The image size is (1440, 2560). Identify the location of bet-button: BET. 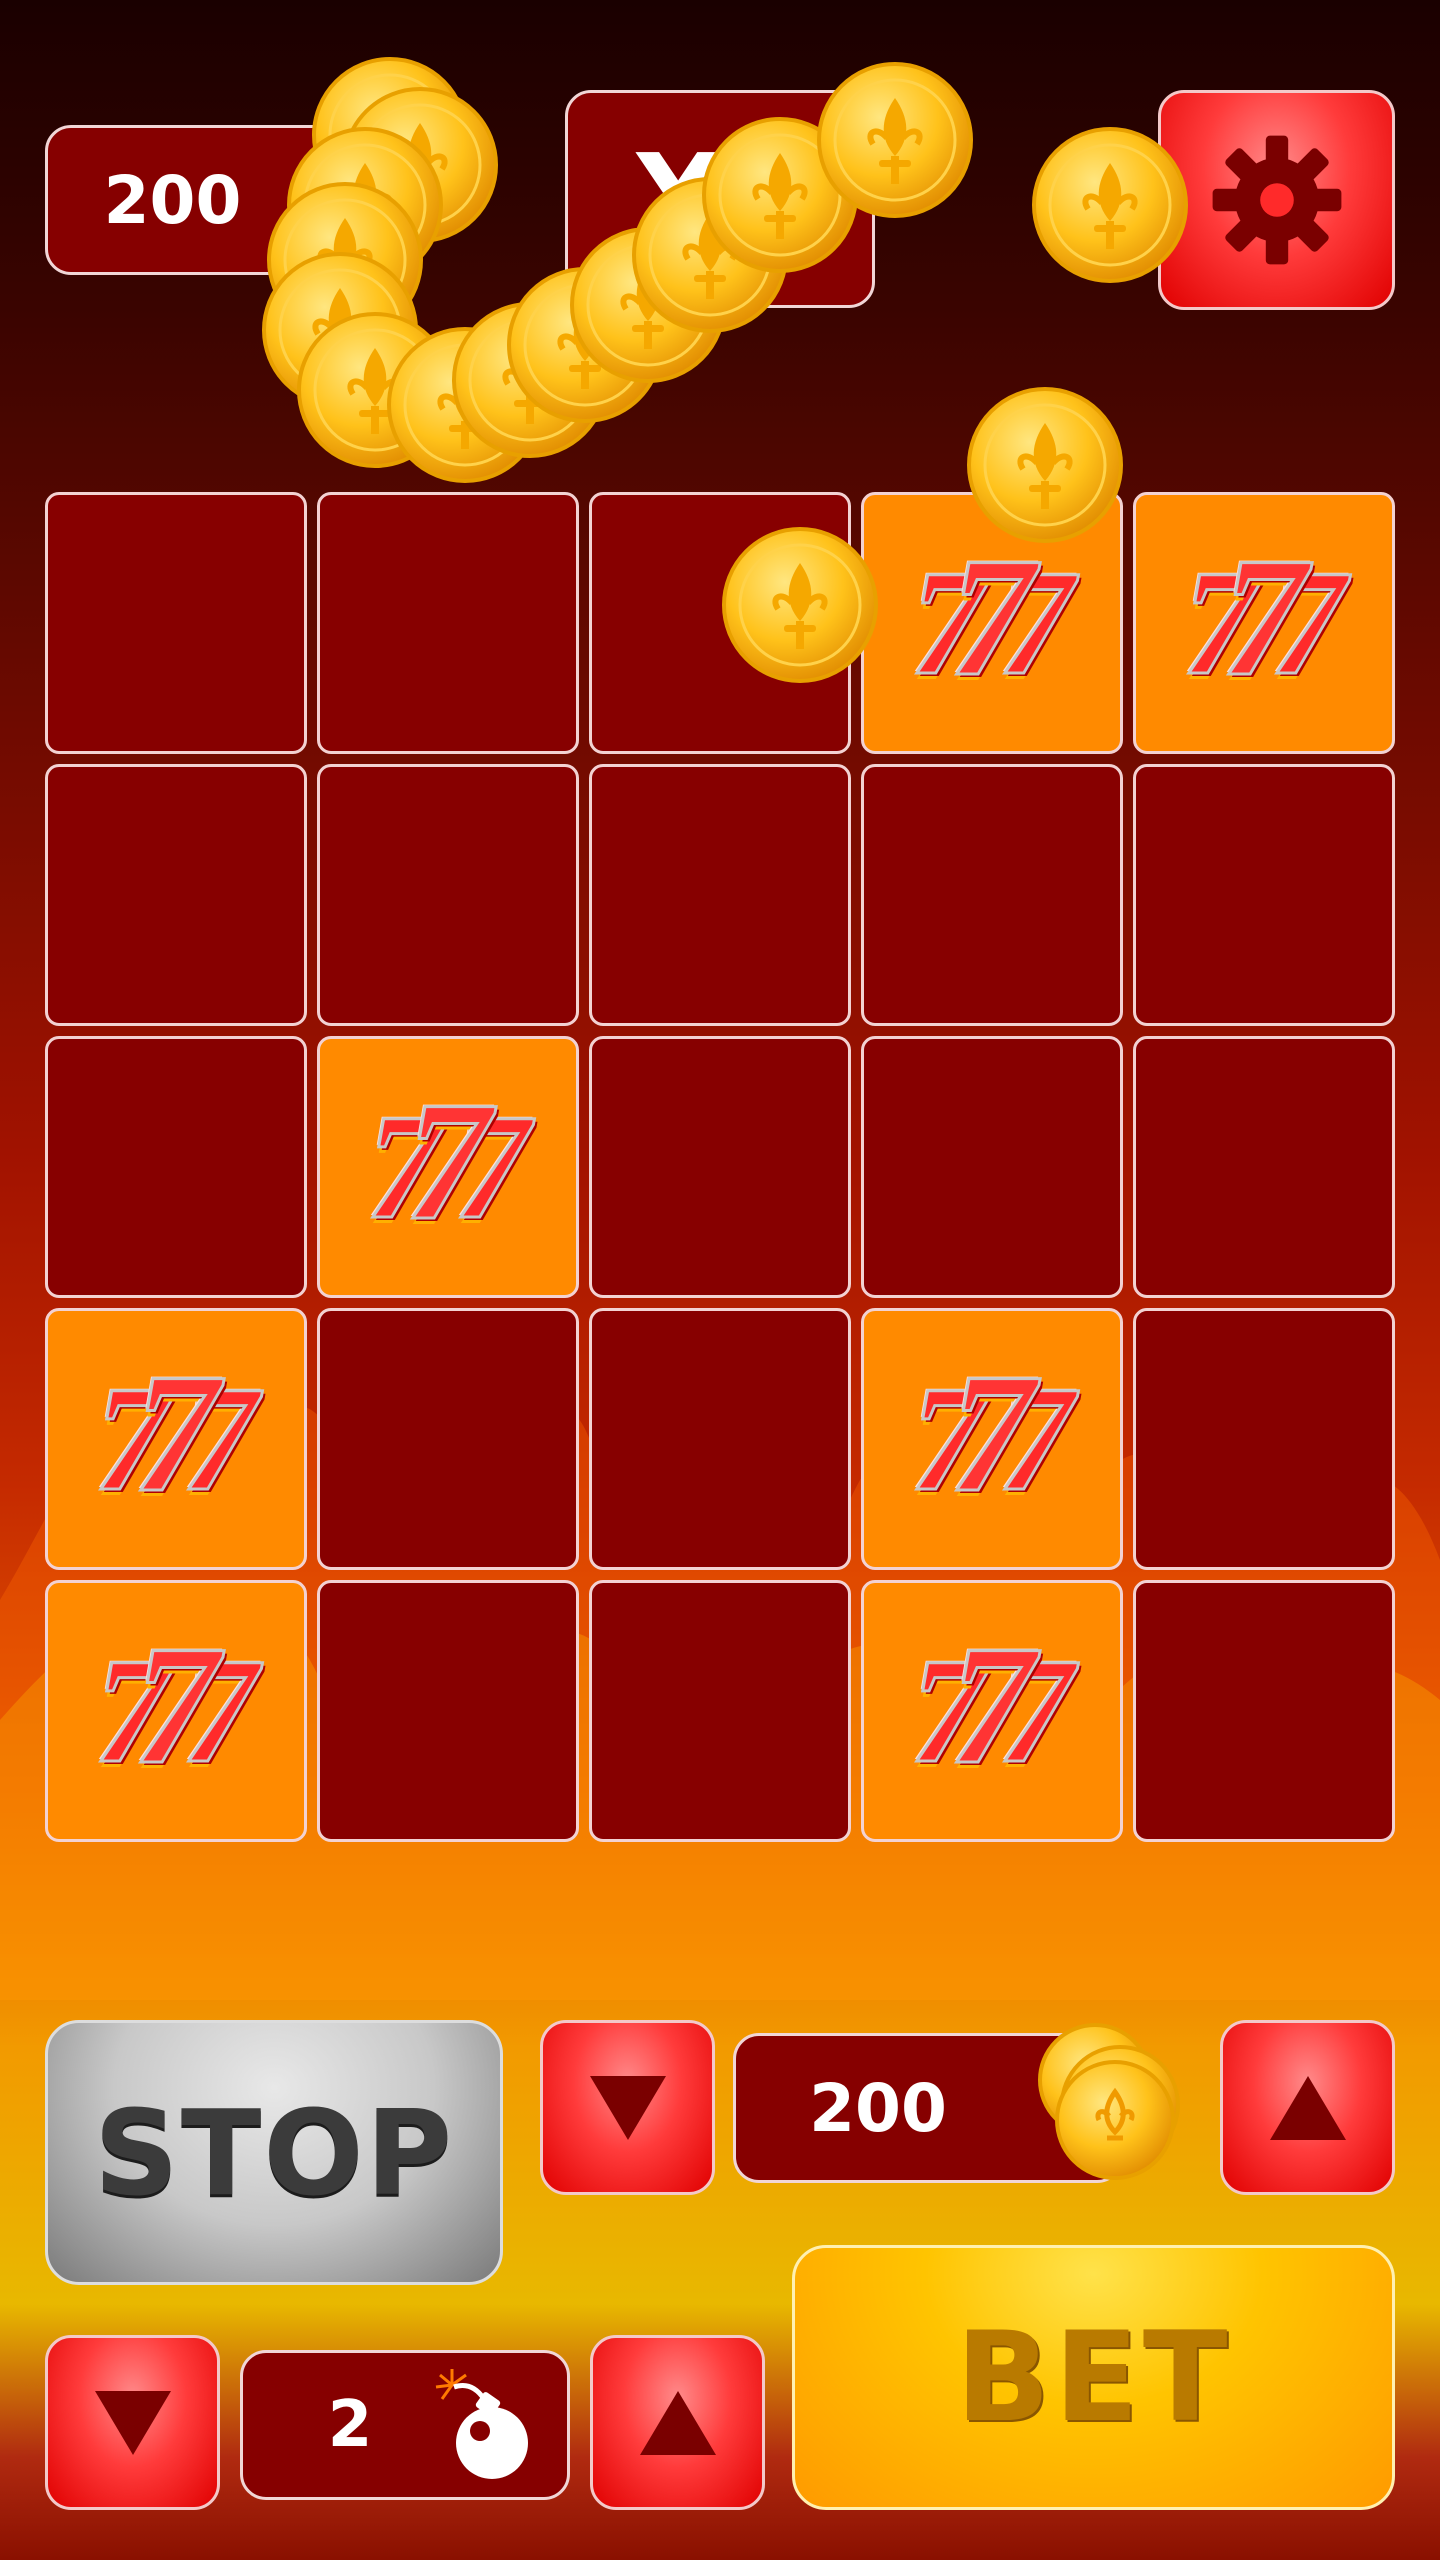
(1093, 2377).